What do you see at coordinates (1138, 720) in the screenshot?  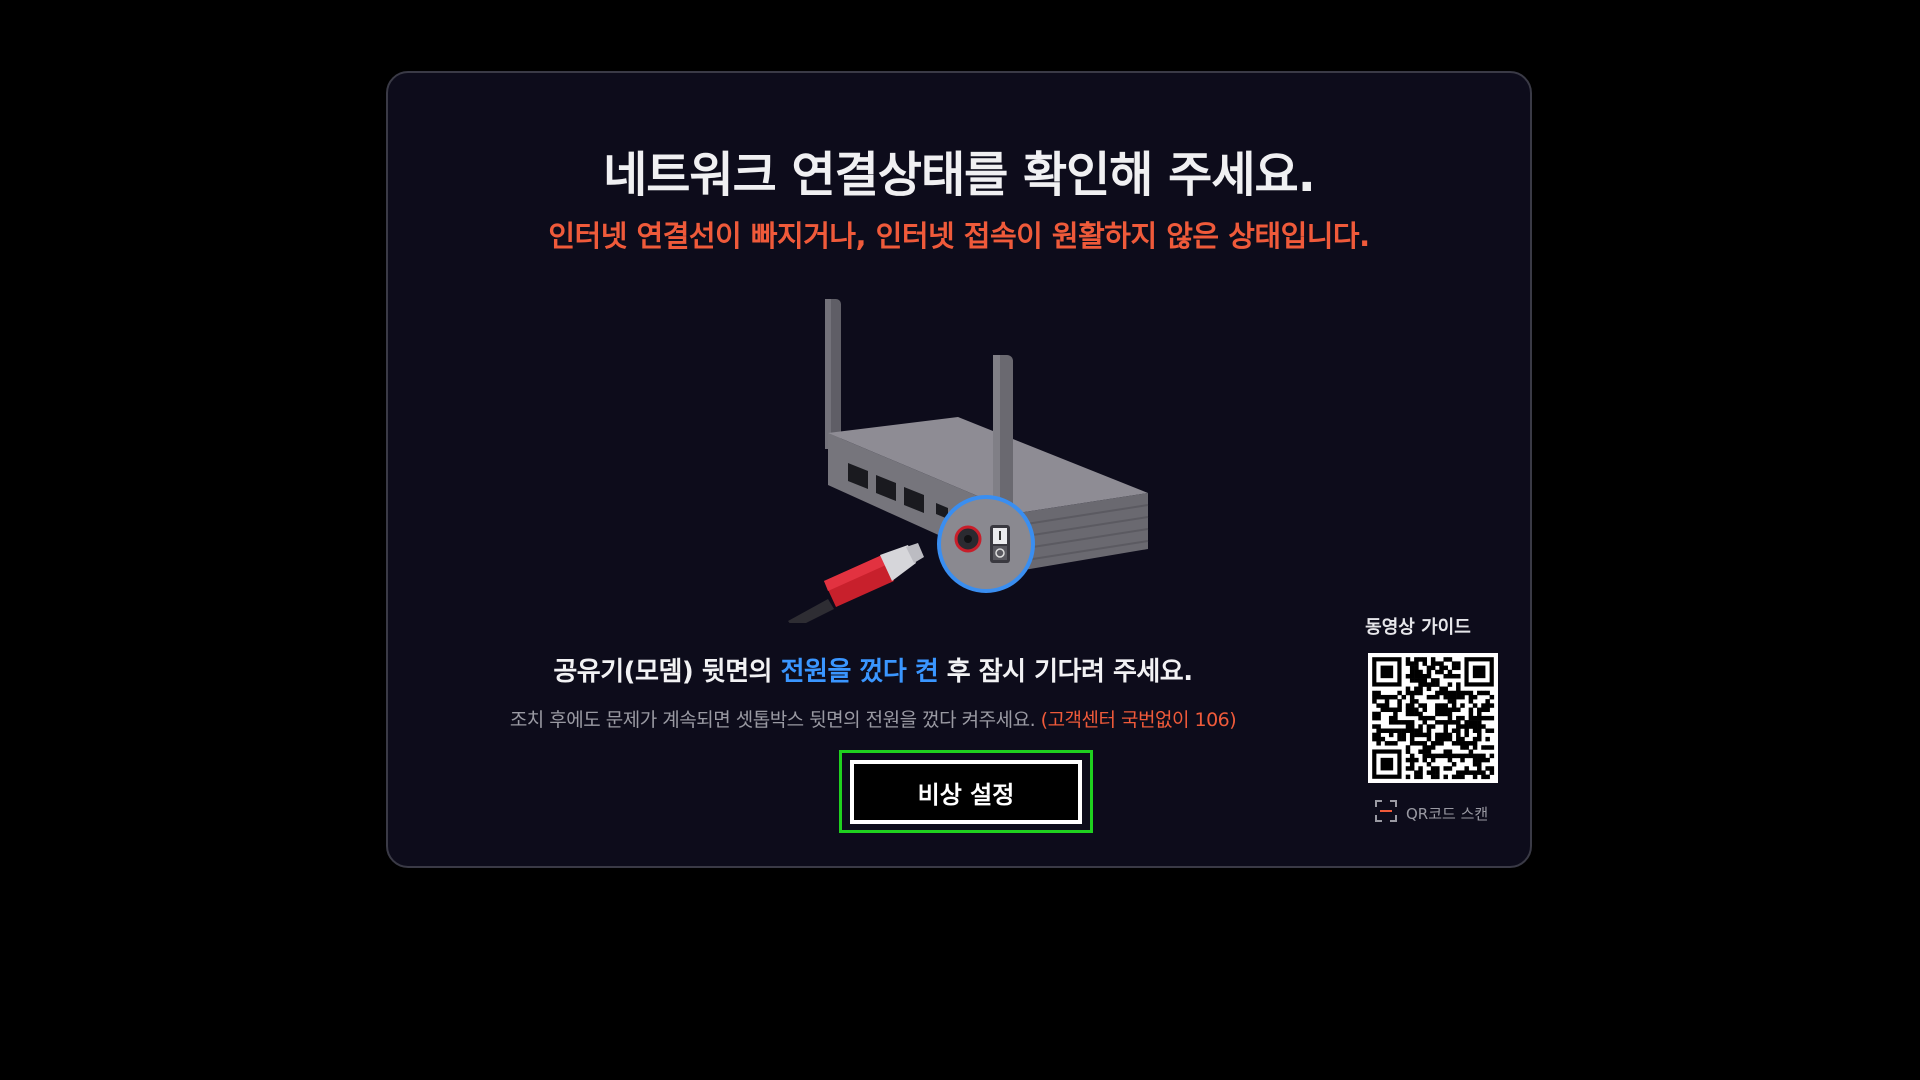 I see `support-contact: (고객센터 국번없이 106)` at bounding box center [1138, 720].